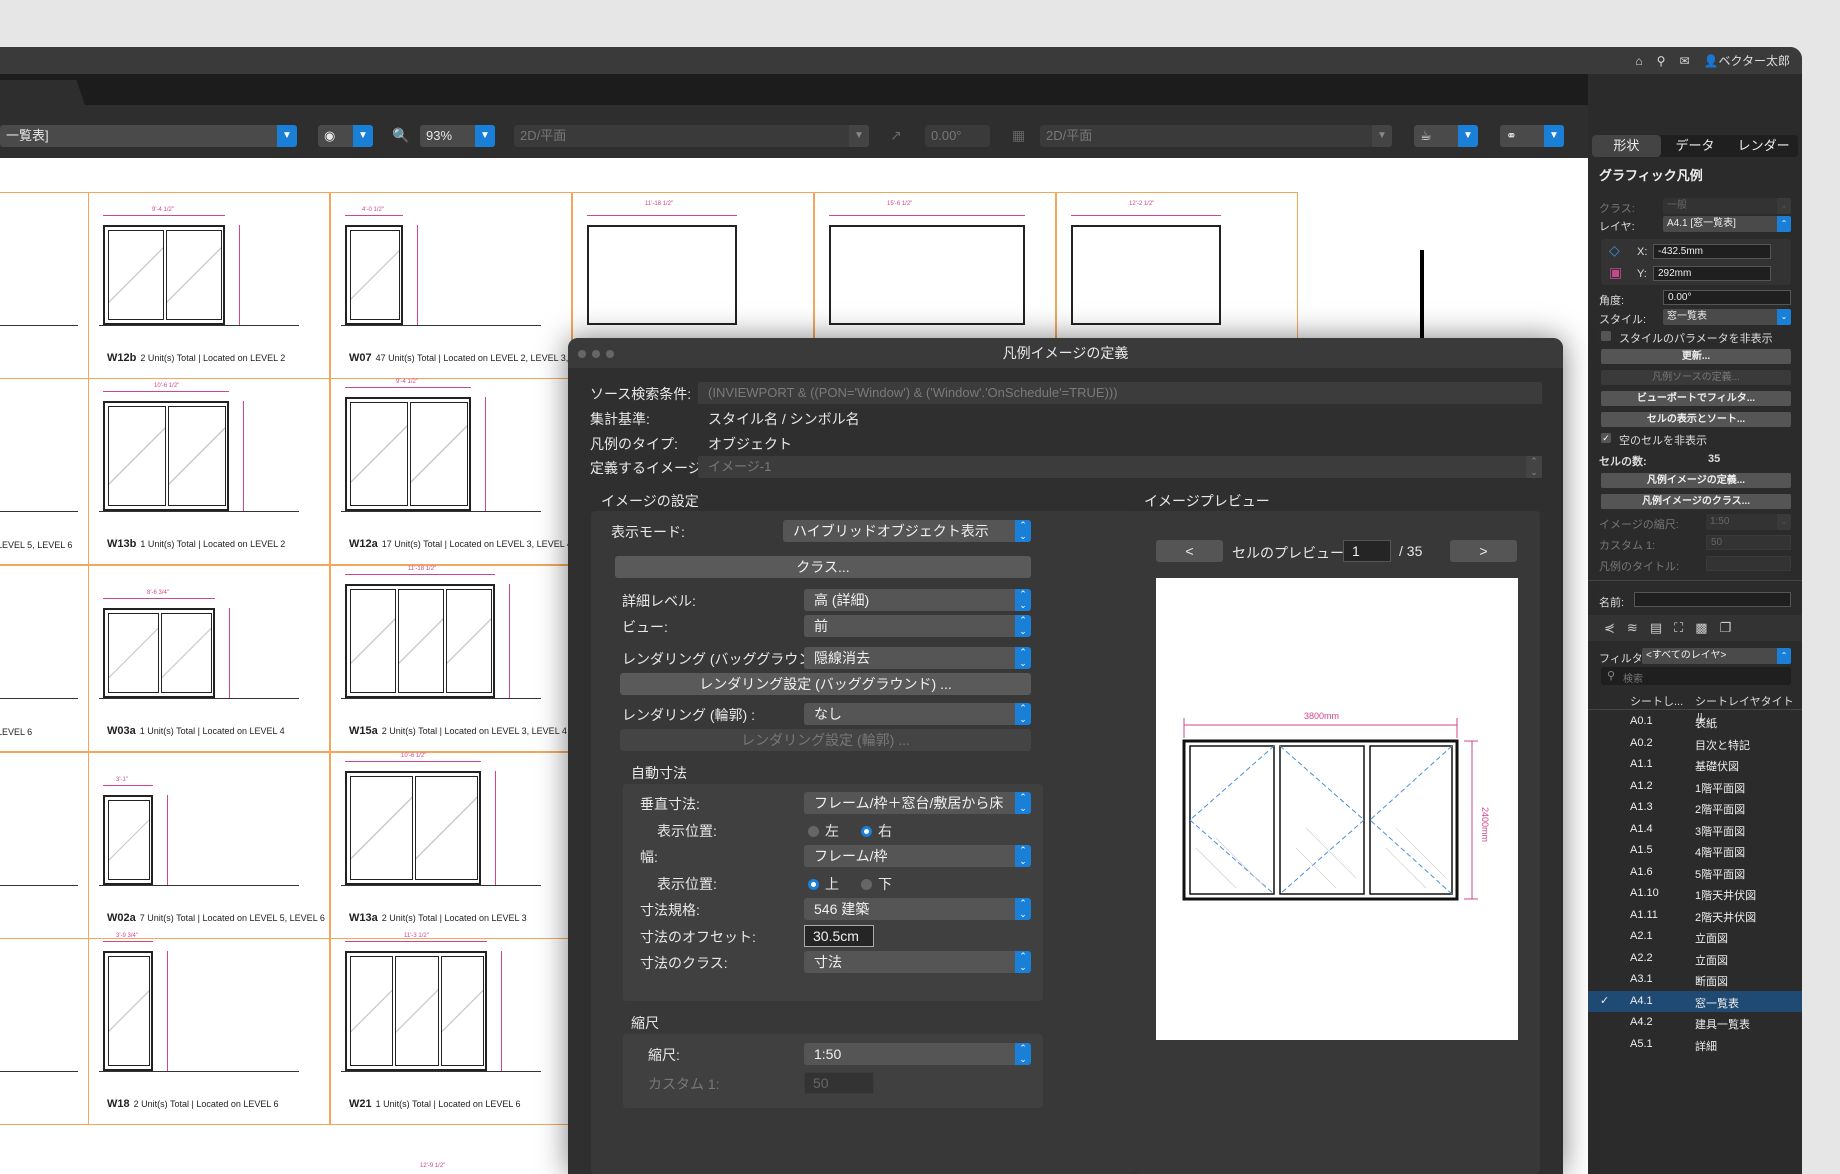 The width and height of the screenshot is (1840, 1174). What do you see at coordinates (917, 626) in the screenshot?
I see `view-select: 前 ⌃ ⌄` at bounding box center [917, 626].